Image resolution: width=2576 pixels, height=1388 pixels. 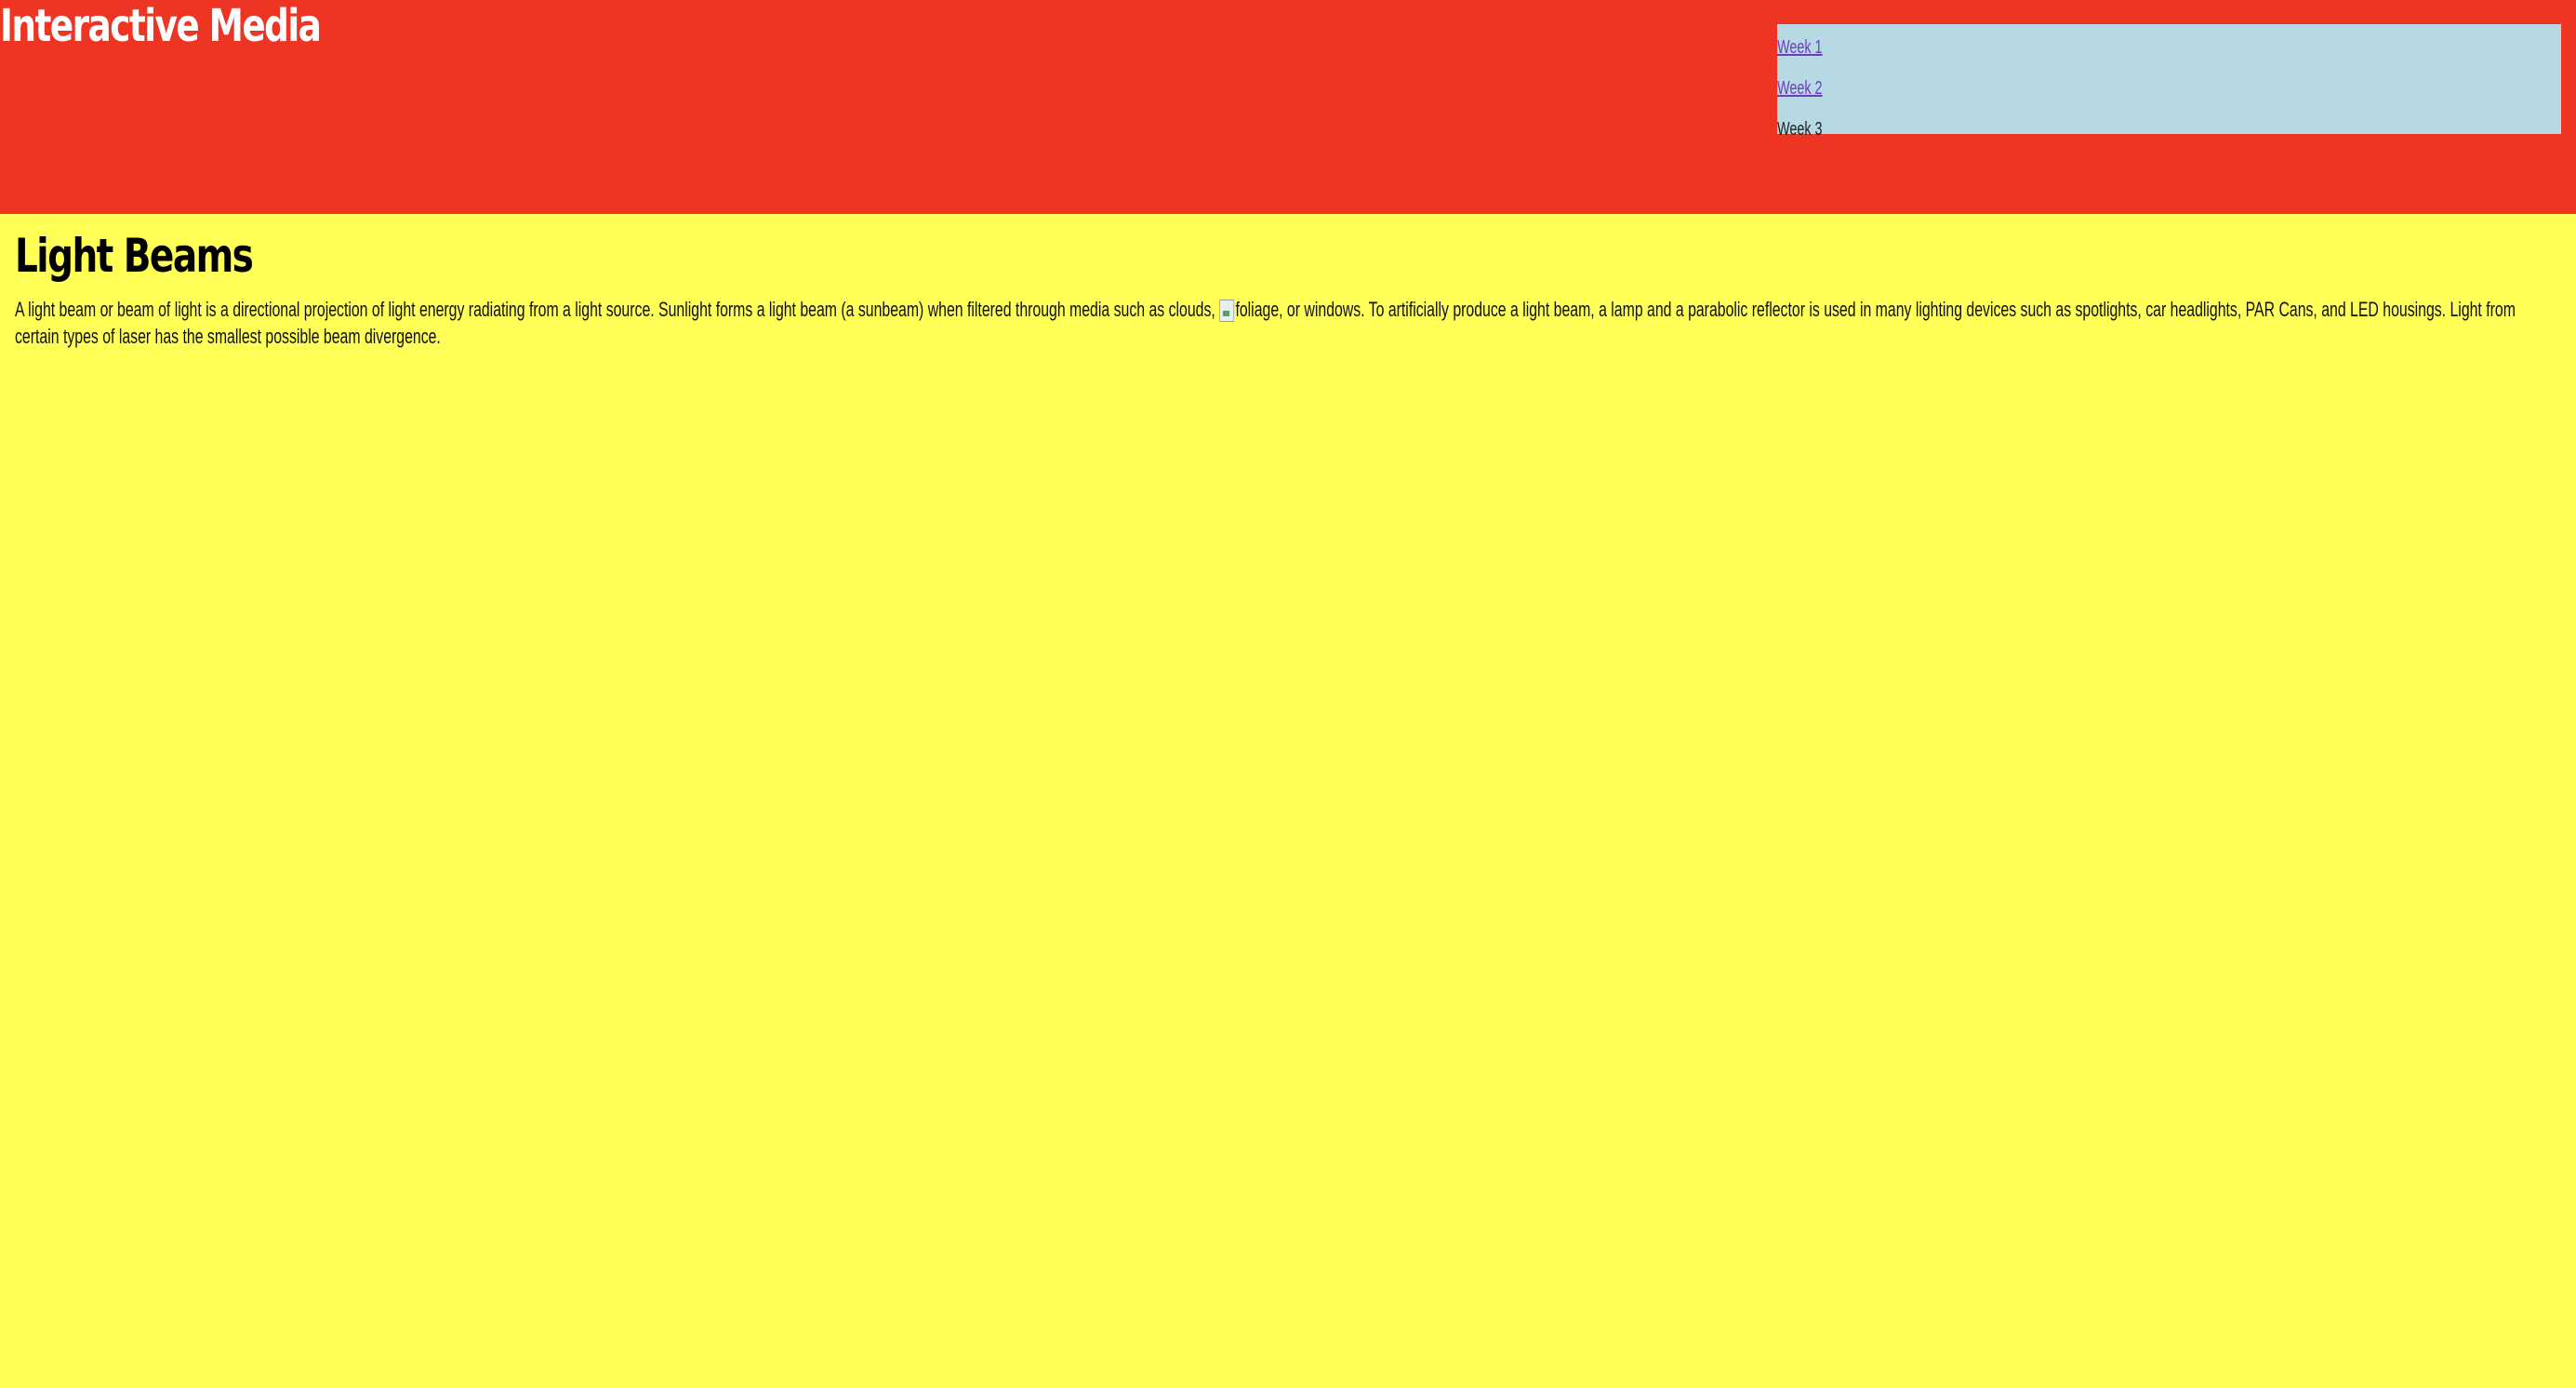 I want to click on nav-item-week-1: Week 1, so click(x=1800, y=47).